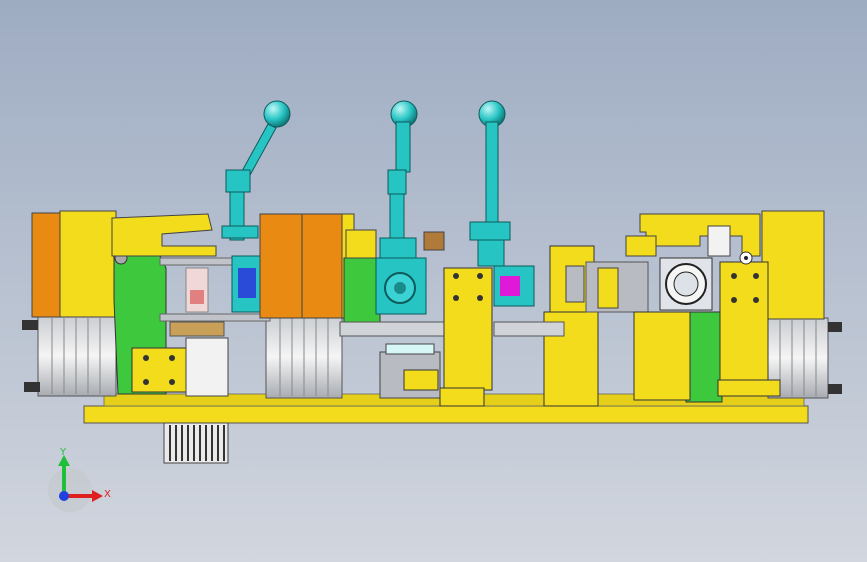  What do you see at coordinates (686, 284) in the screenshot?
I see `right-bearing-unit` at bounding box center [686, 284].